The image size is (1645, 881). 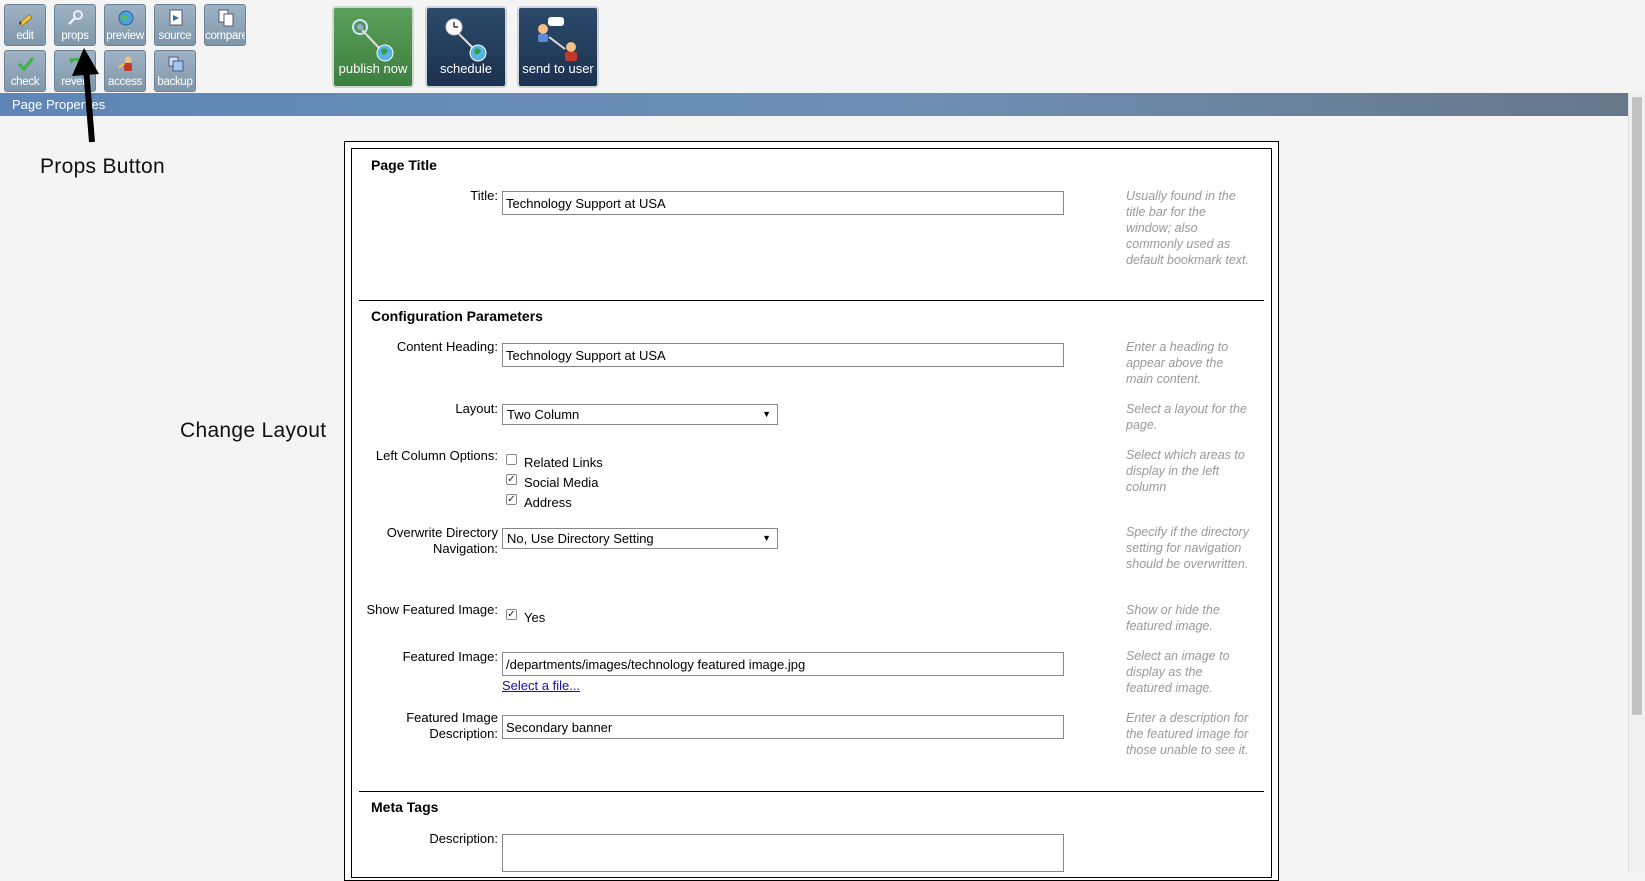 What do you see at coordinates (558, 68) in the screenshot?
I see `send-to-user-label: send to user` at bounding box center [558, 68].